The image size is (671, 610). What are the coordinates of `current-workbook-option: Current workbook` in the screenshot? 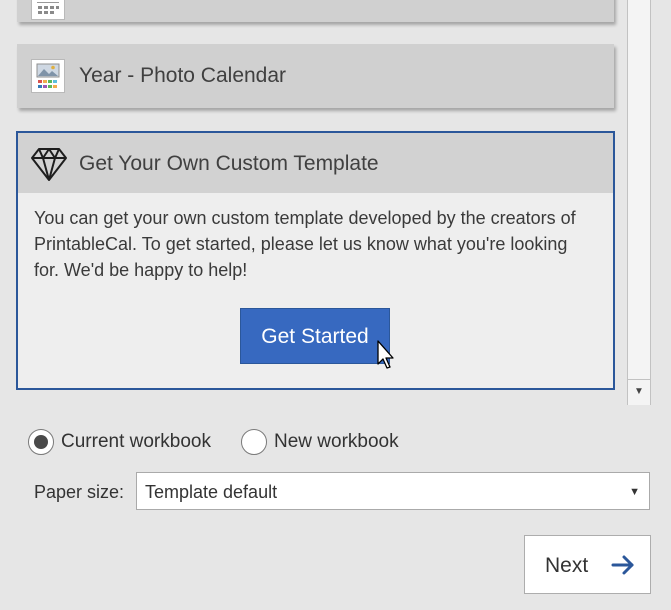 It's located at (119, 442).